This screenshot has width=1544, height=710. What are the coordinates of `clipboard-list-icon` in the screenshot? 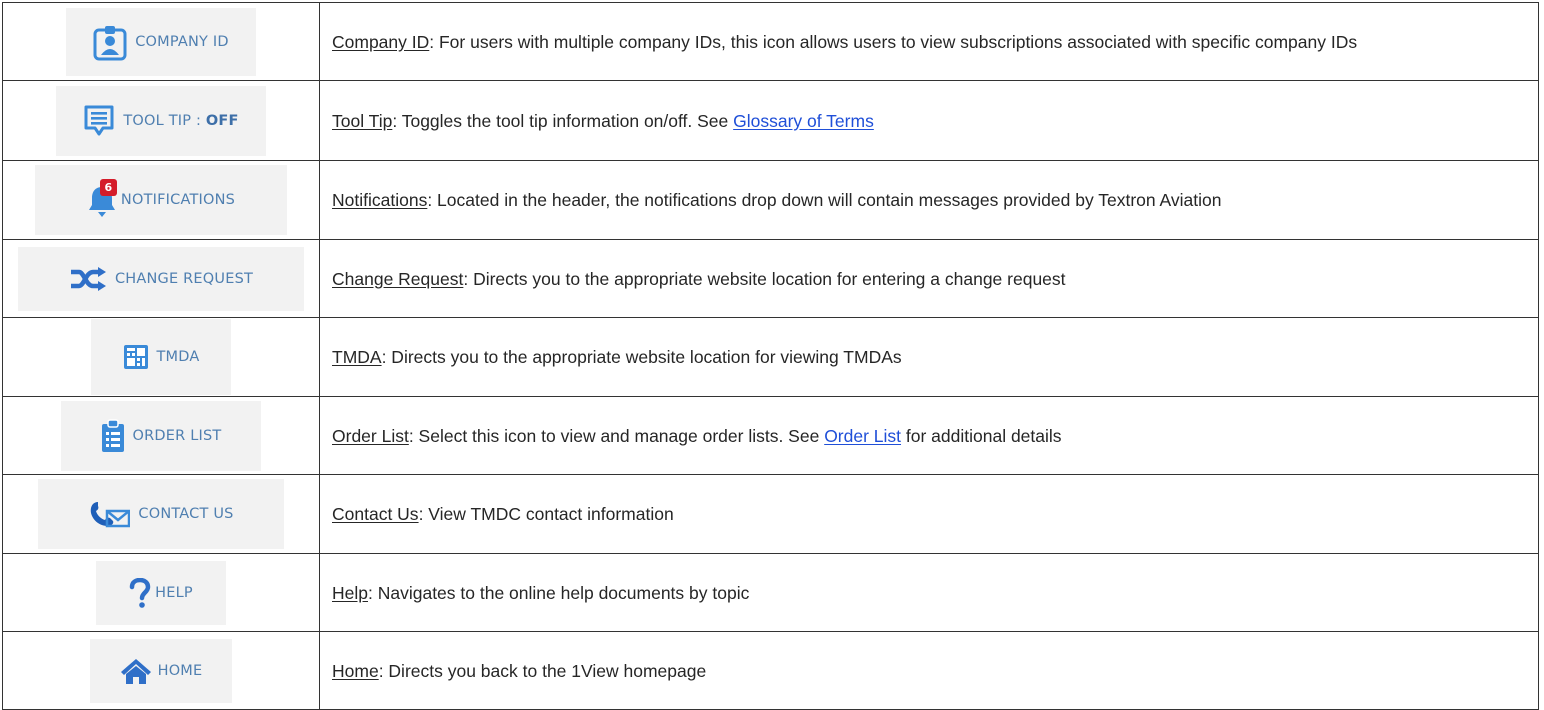 It's located at (113, 435).